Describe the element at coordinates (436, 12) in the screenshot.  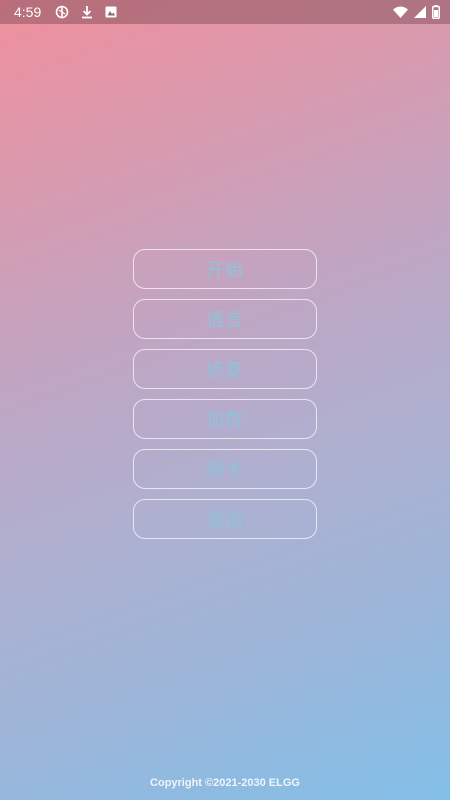
I see `battery-icon` at that location.